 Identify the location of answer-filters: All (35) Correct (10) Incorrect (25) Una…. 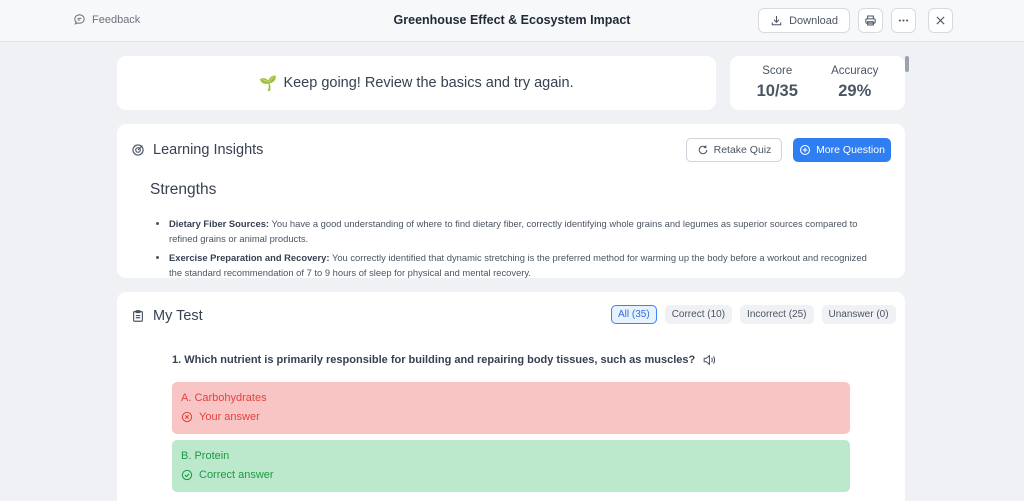
(753, 314).